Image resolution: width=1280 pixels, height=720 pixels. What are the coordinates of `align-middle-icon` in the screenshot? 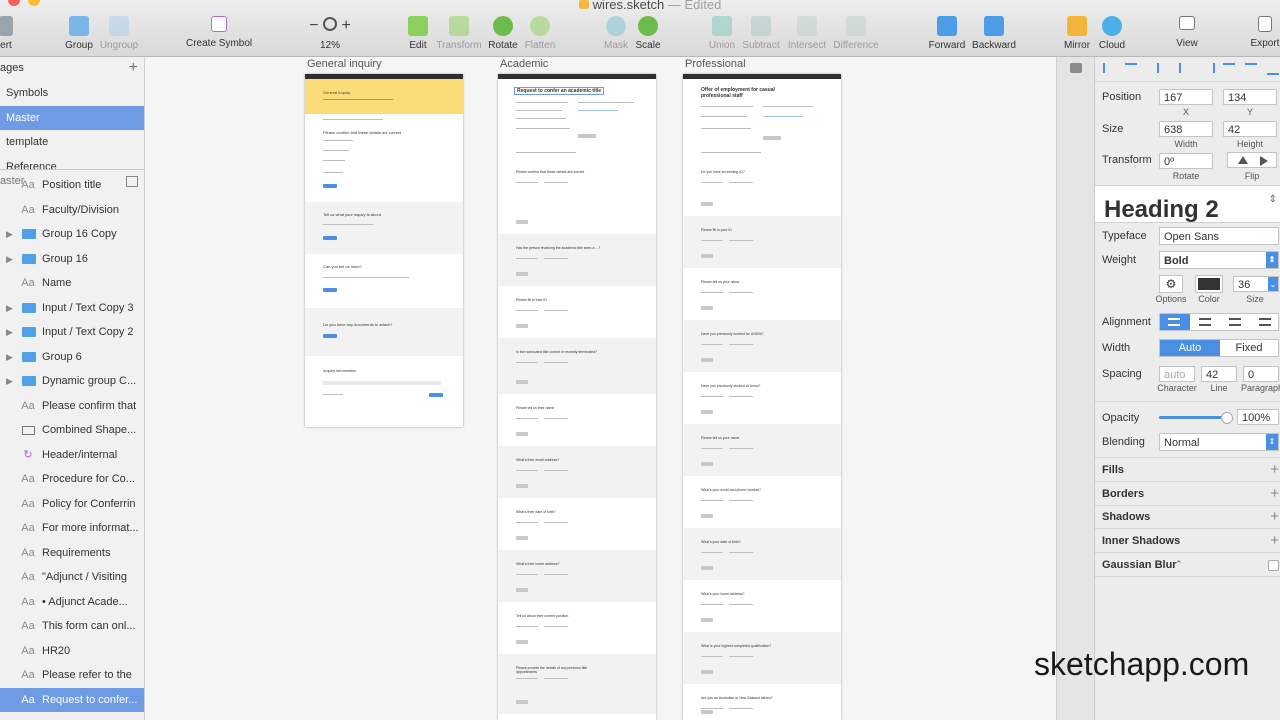 It's located at (1251, 69).